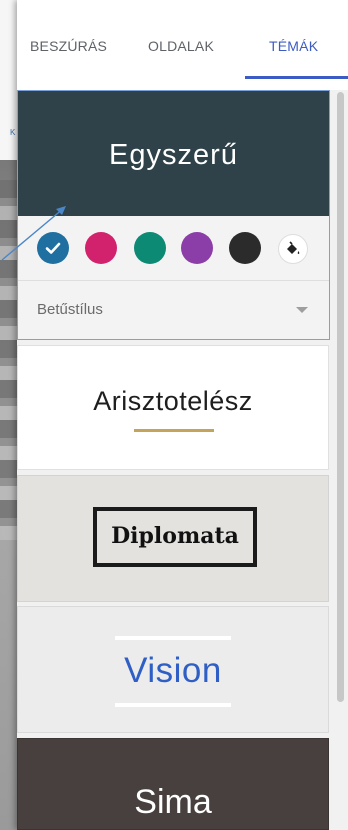 The height and width of the screenshot is (830, 348). I want to click on tab-bar: BESZÚRÁS OLDALAK TÉMÁK, so click(182, 45).